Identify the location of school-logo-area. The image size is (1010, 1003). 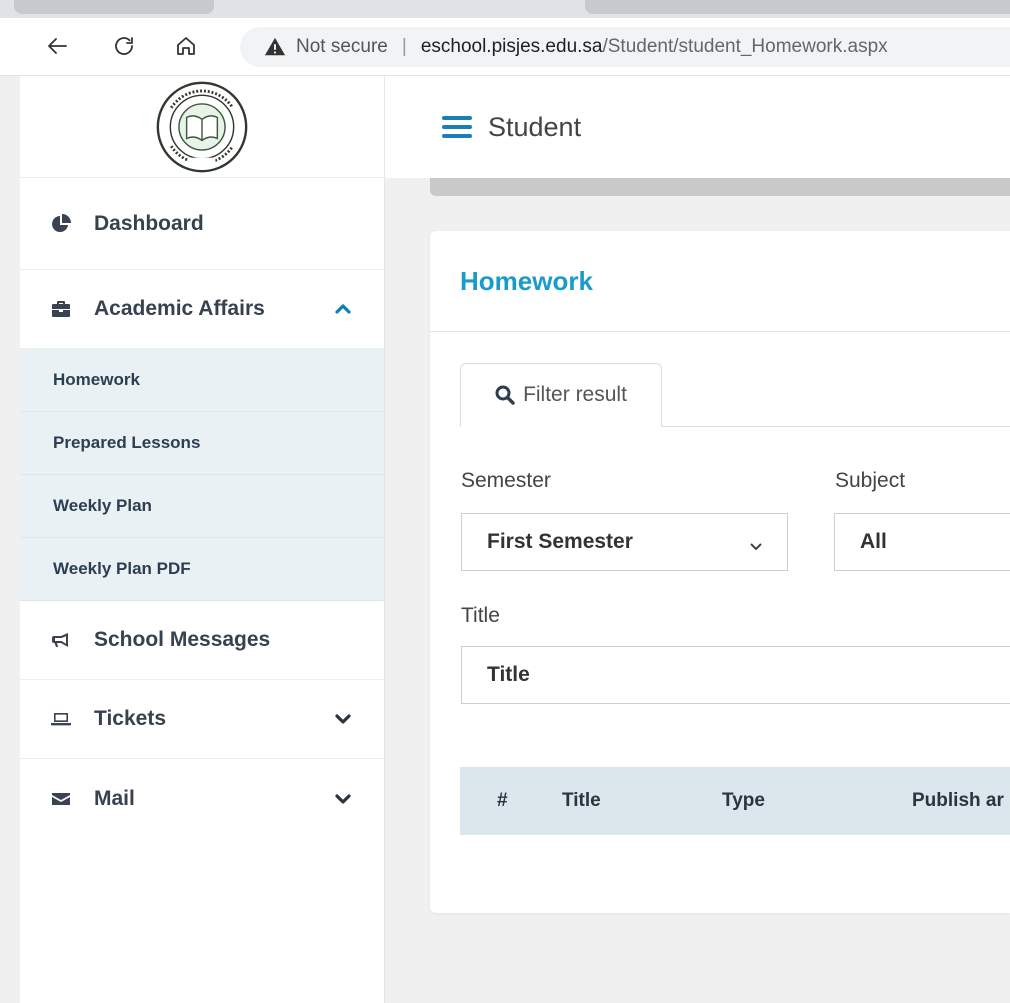
(202, 127).